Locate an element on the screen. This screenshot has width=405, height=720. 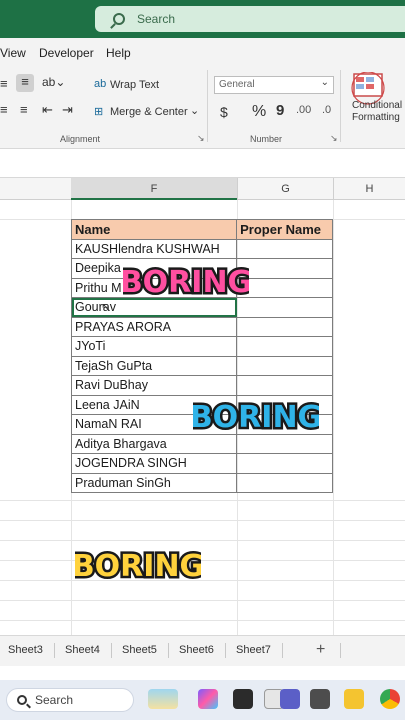
table-row: Praduman SinGh is located at coordinates (201, 482).